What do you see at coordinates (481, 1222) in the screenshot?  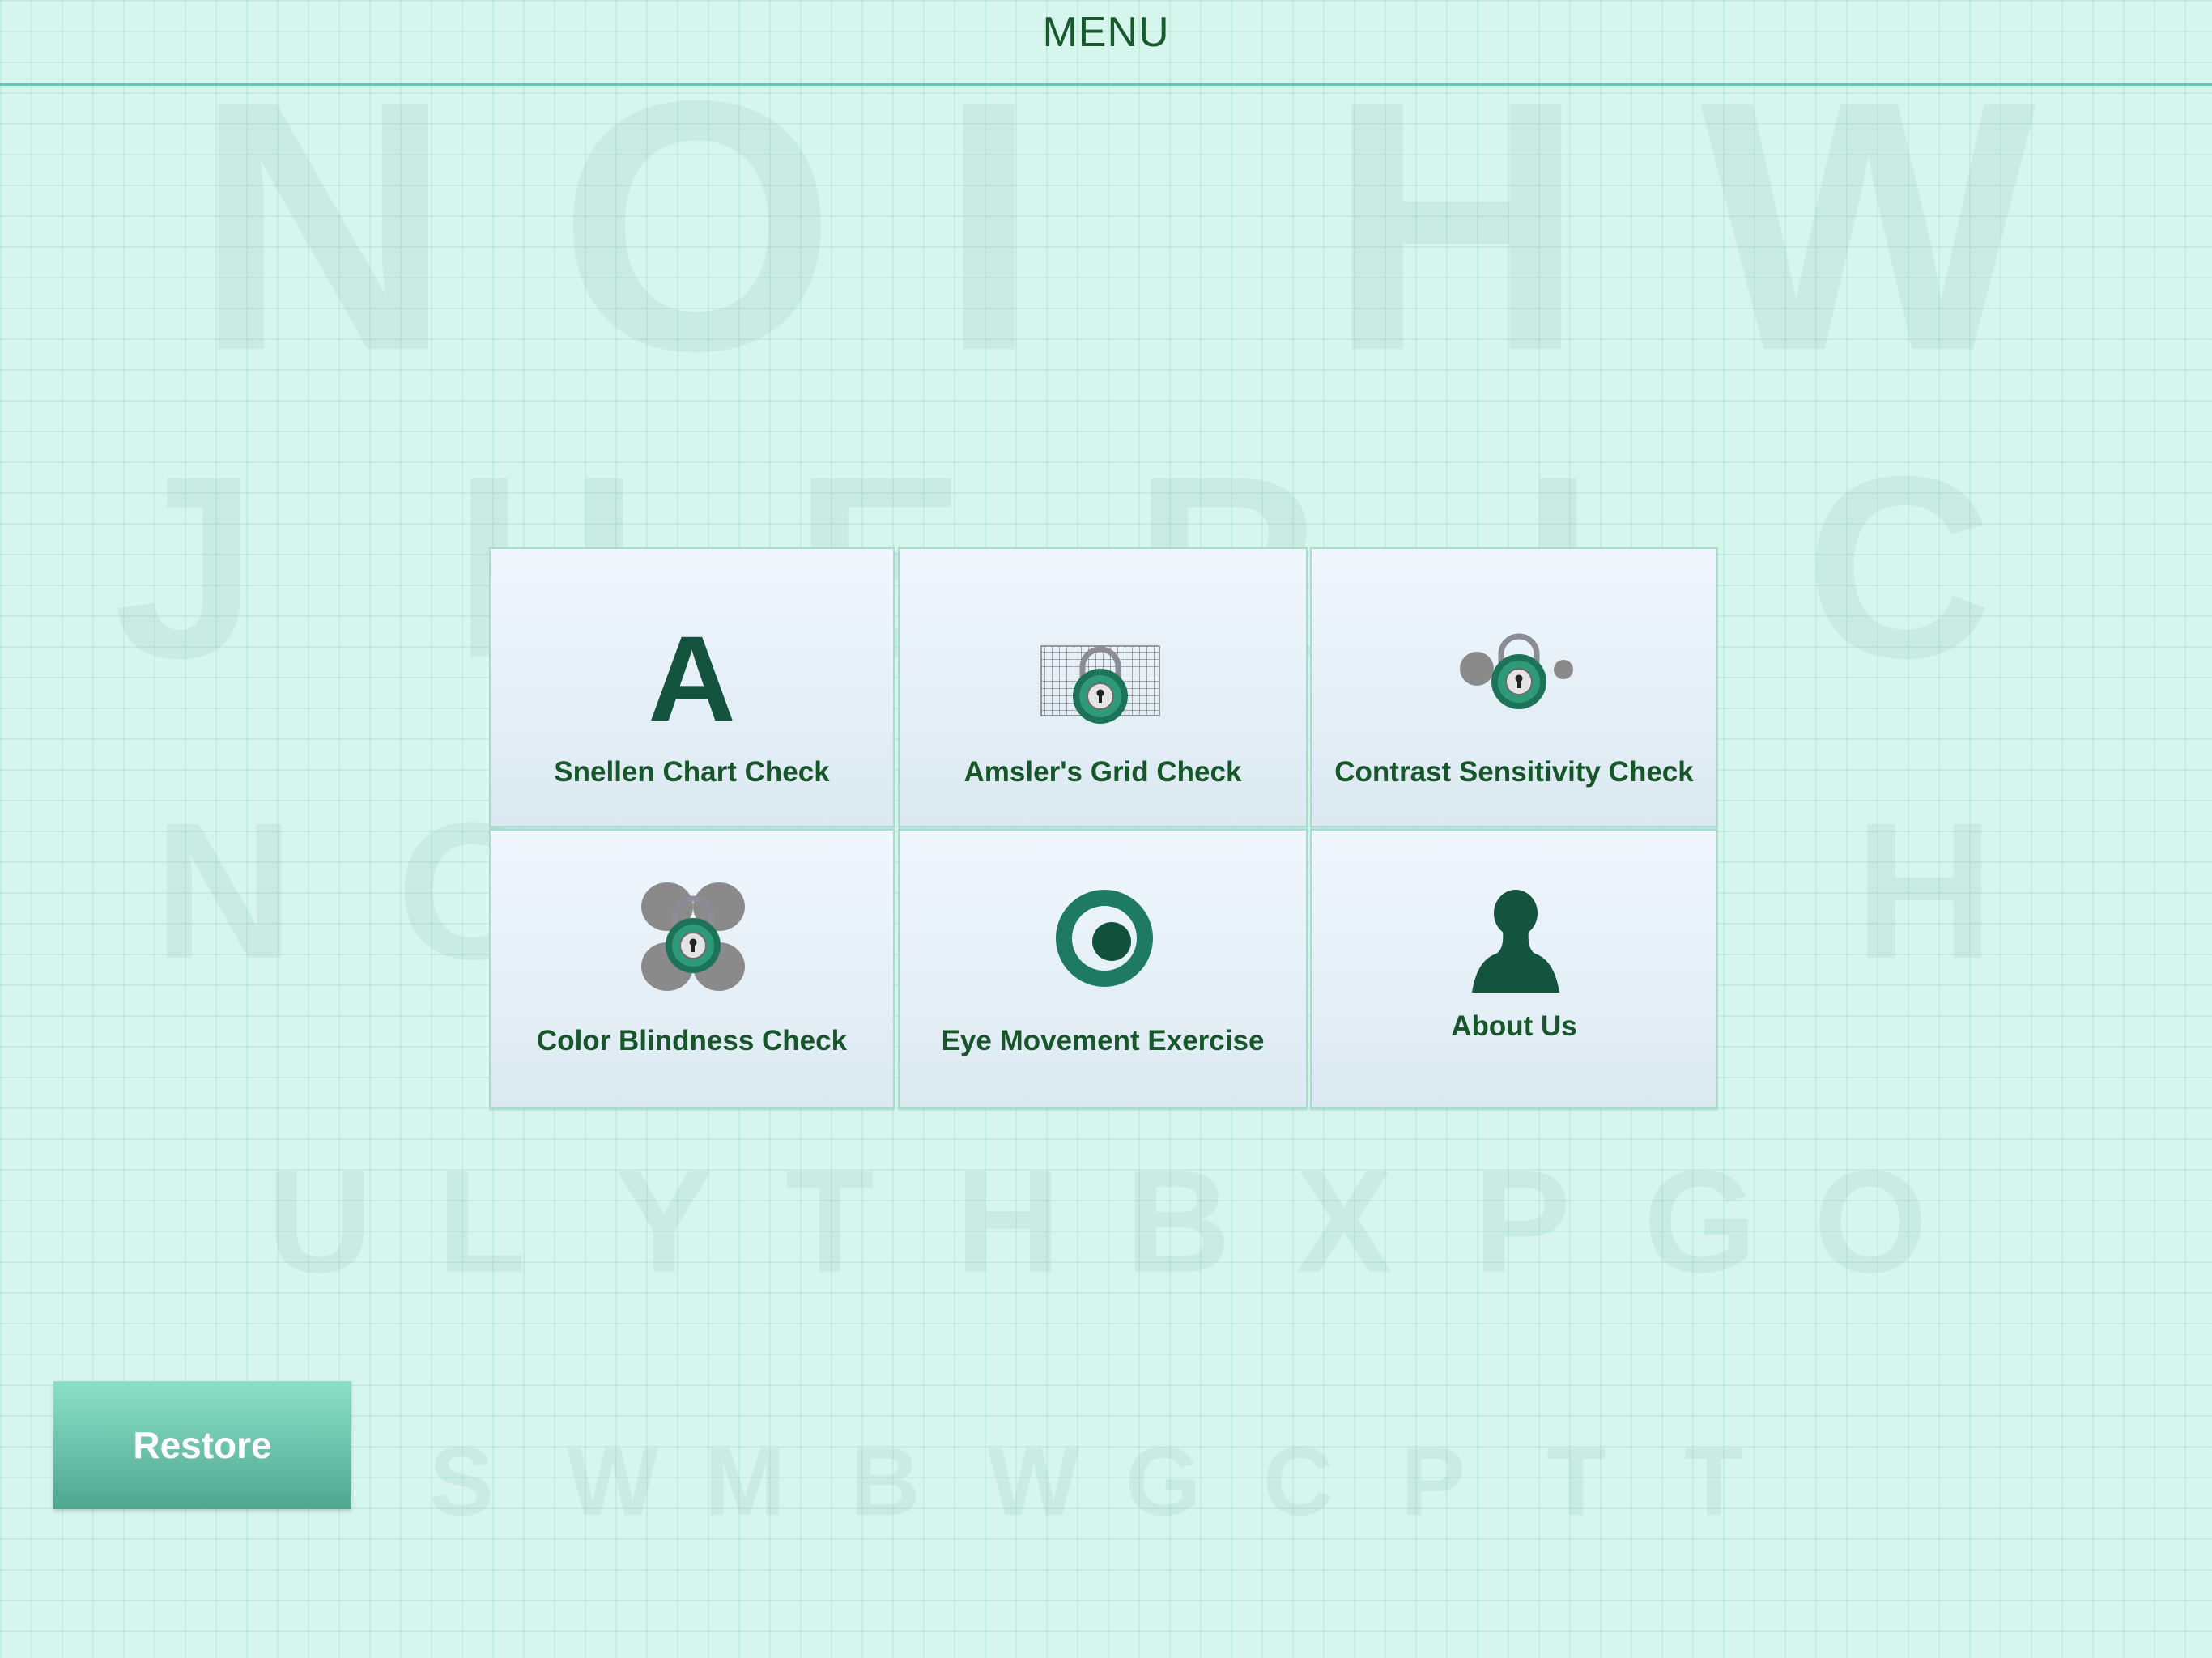 I see `chart-letter: L` at bounding box center [481, 1222].